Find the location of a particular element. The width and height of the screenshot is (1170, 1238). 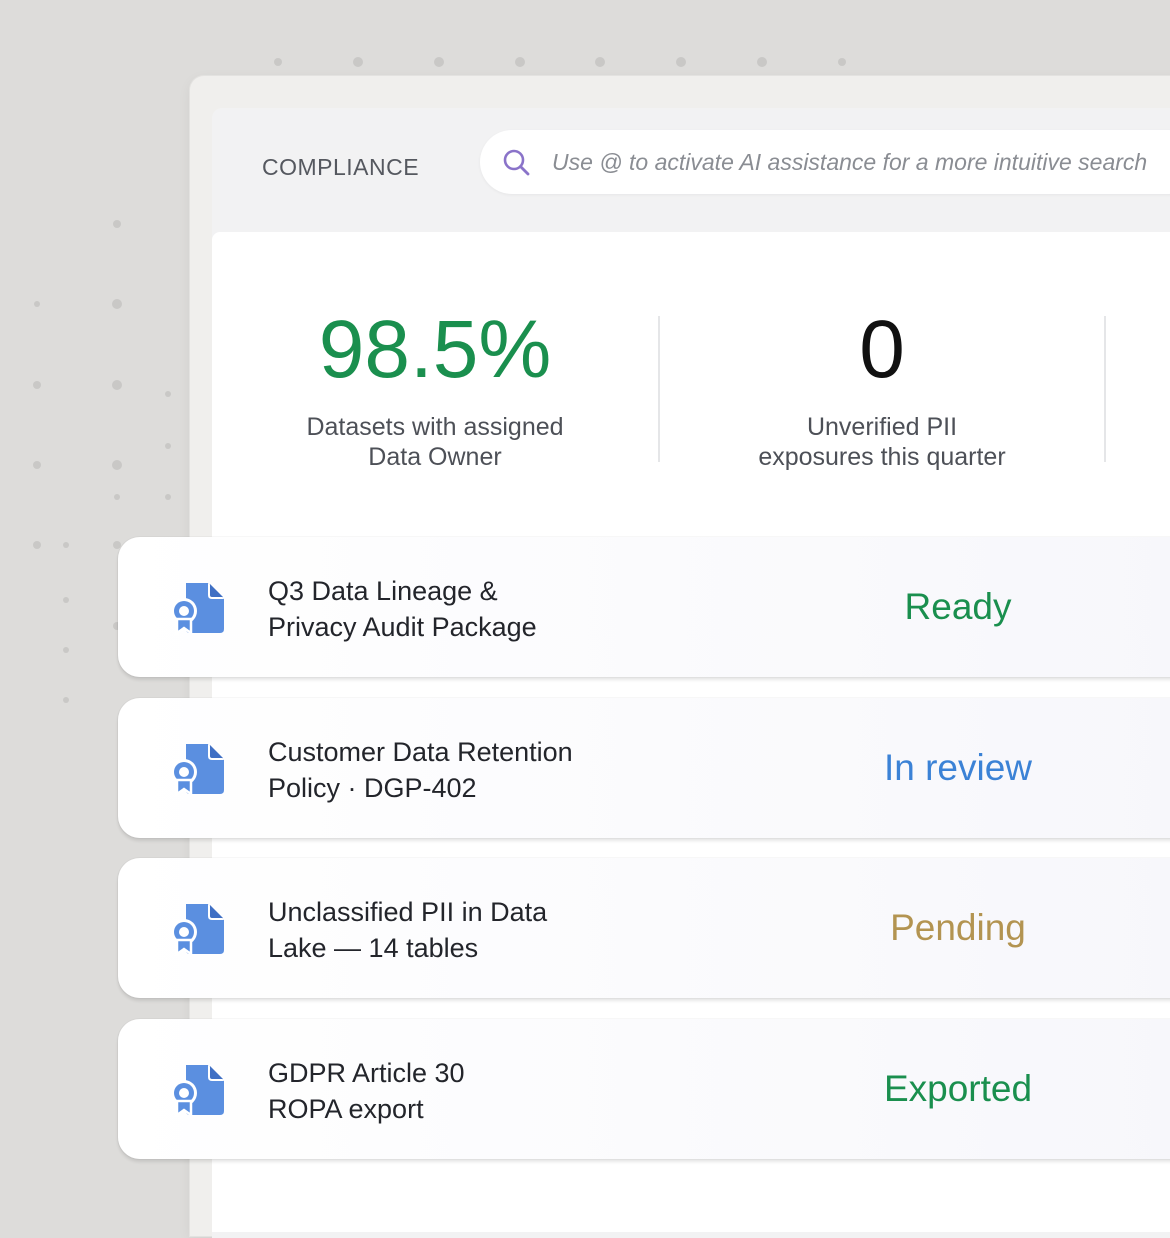

stat-unverified-pii: 0 Unverified PII exposures this quarter is located at coordinates (882, 386).